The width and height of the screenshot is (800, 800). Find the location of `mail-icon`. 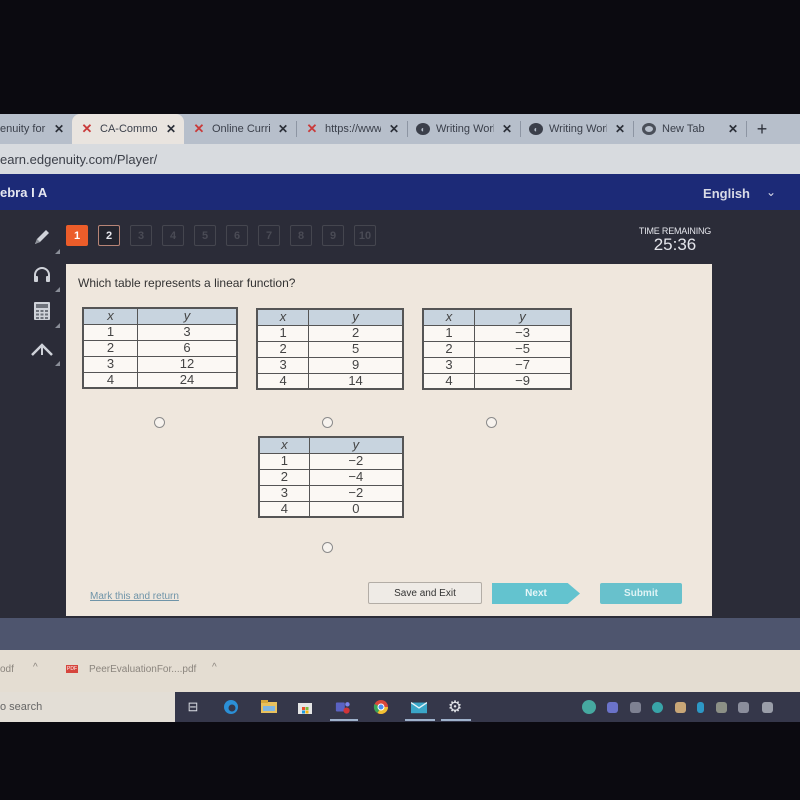

mail-icon is located at coordinates (419, 707).